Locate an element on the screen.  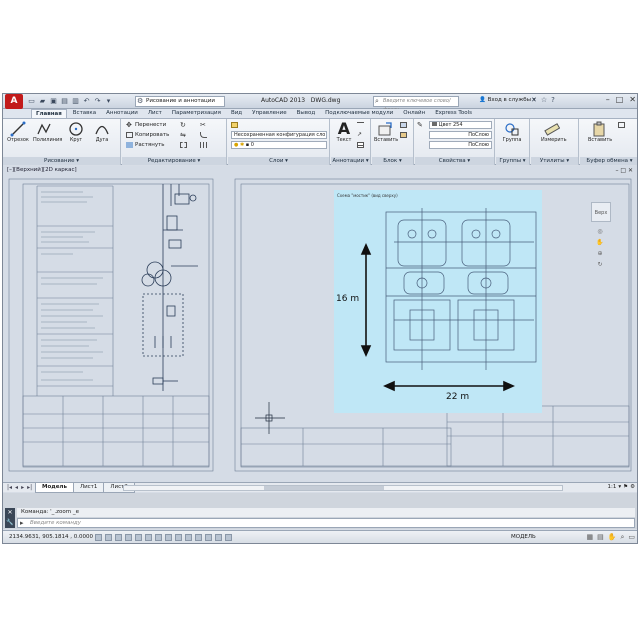
substation-layout-image: Схема "мостик" (вид сверху) 16 m 22 m is located at coordinates (438, 301).